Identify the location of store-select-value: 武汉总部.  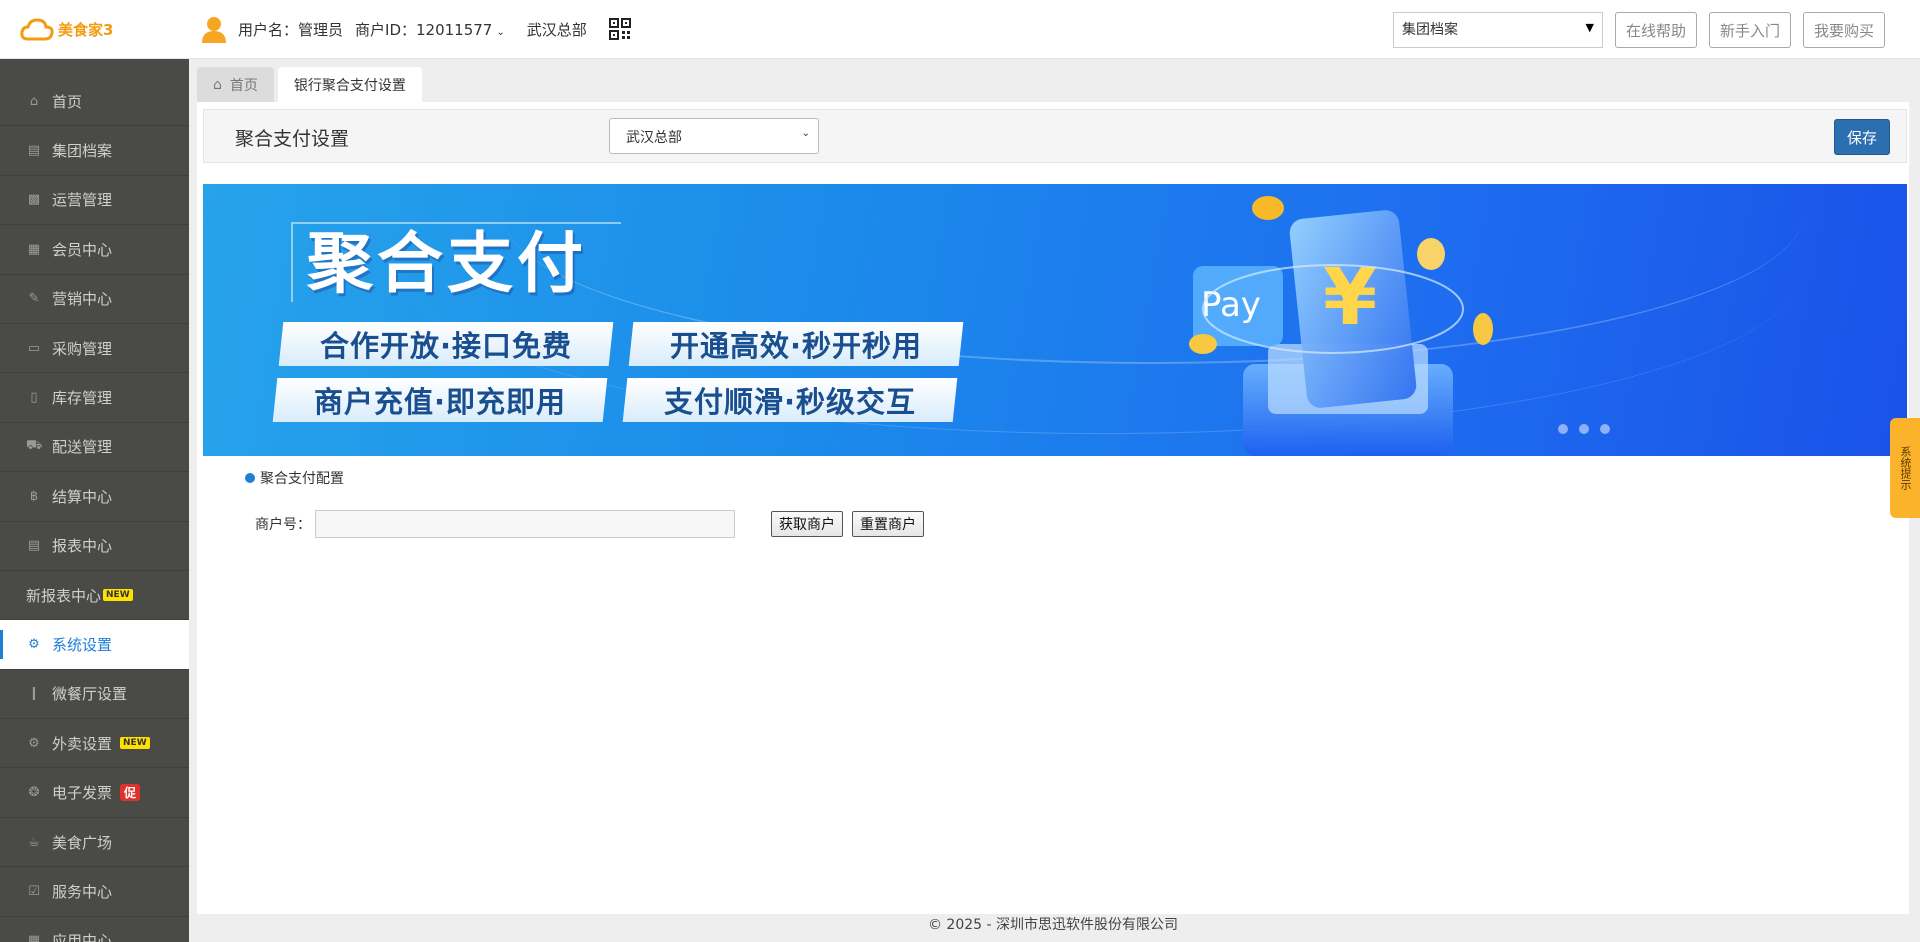
(654, 138).